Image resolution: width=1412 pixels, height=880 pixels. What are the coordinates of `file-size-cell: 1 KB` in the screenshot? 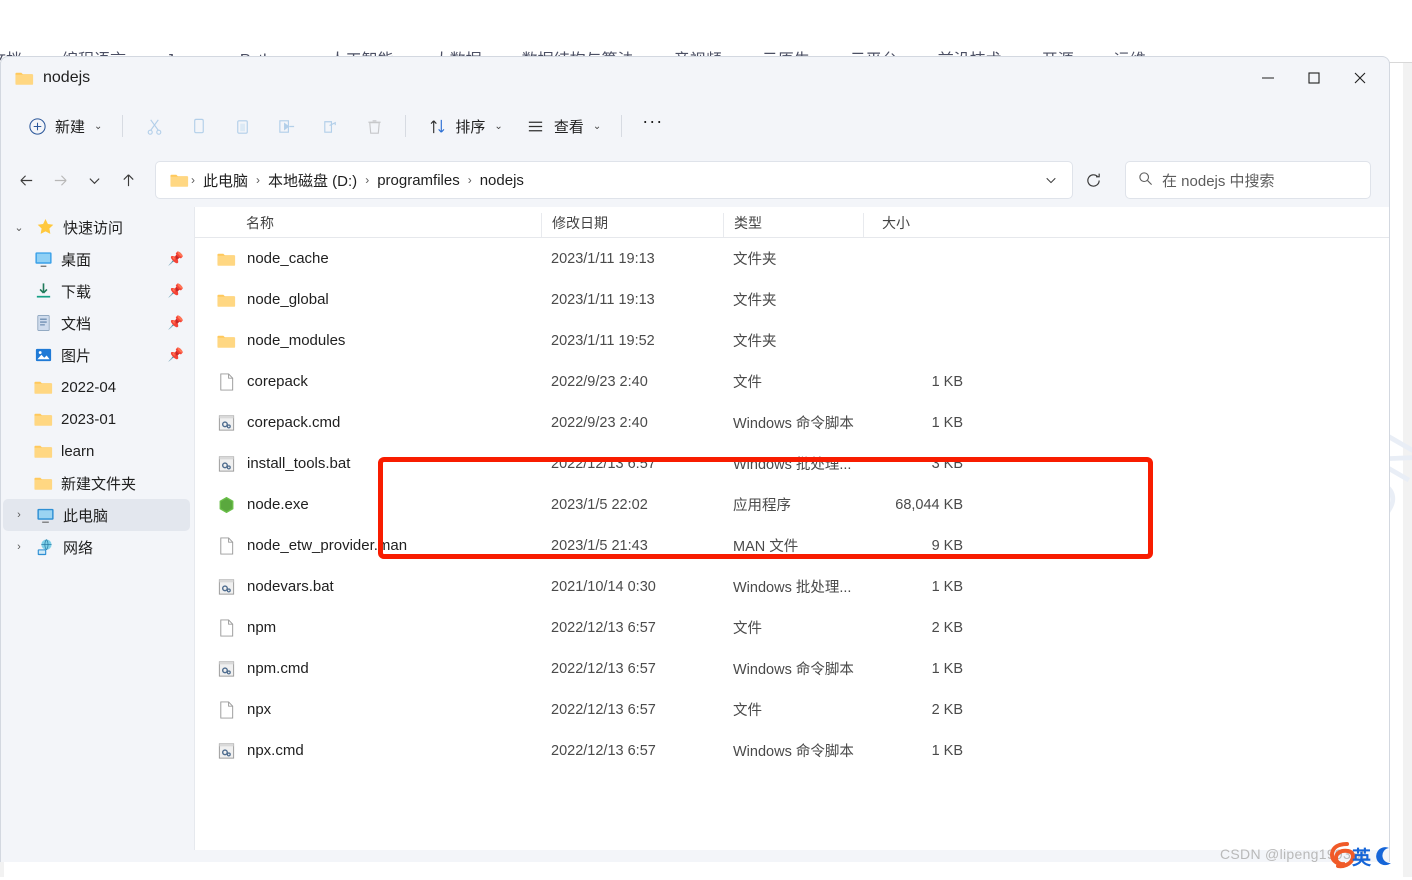 It's located at (947, 750).